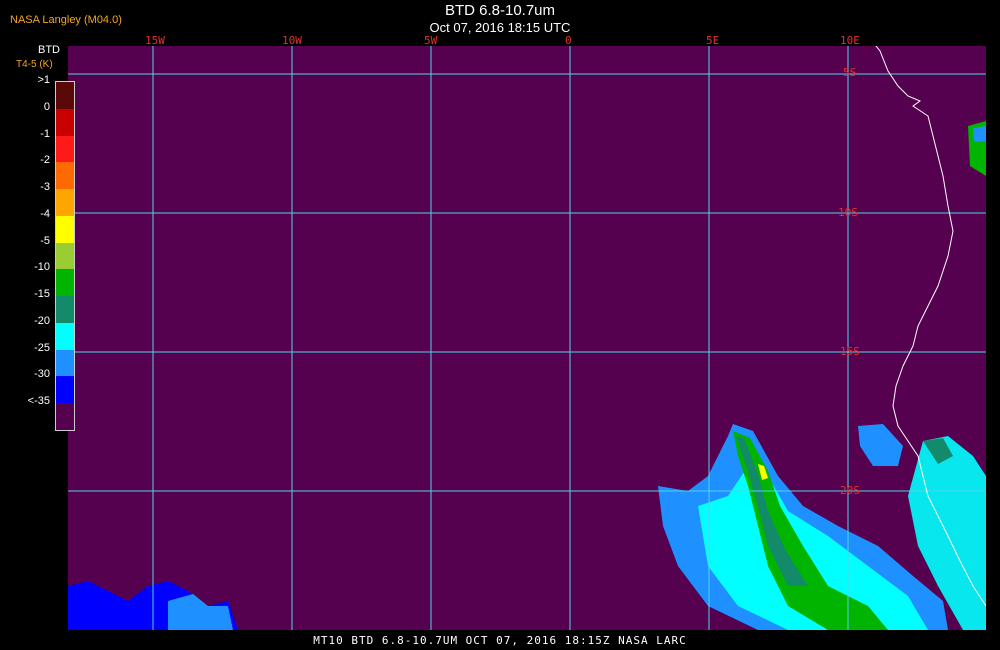 Image resolution: width=1000 pixels, height=650 pixels. Describe the element at coordinates (850, 490) in the screenshot. I see `lat-label-20s: 20S` at that location.